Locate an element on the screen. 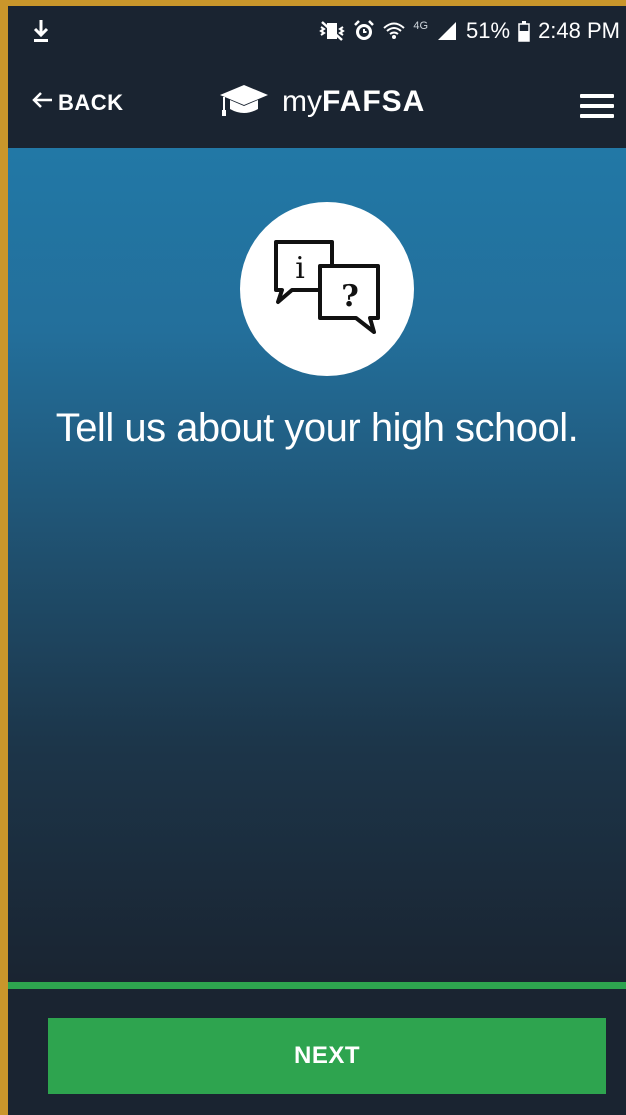  vibrate-mute-icon is located at coordinates (332, 31).